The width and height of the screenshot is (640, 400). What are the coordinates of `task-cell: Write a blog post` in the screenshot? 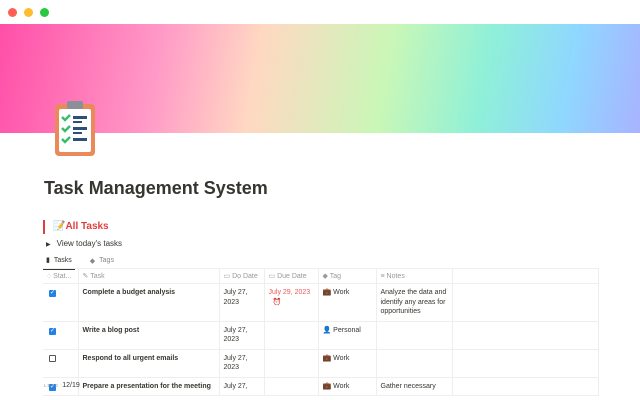 It's located at (149, 335).